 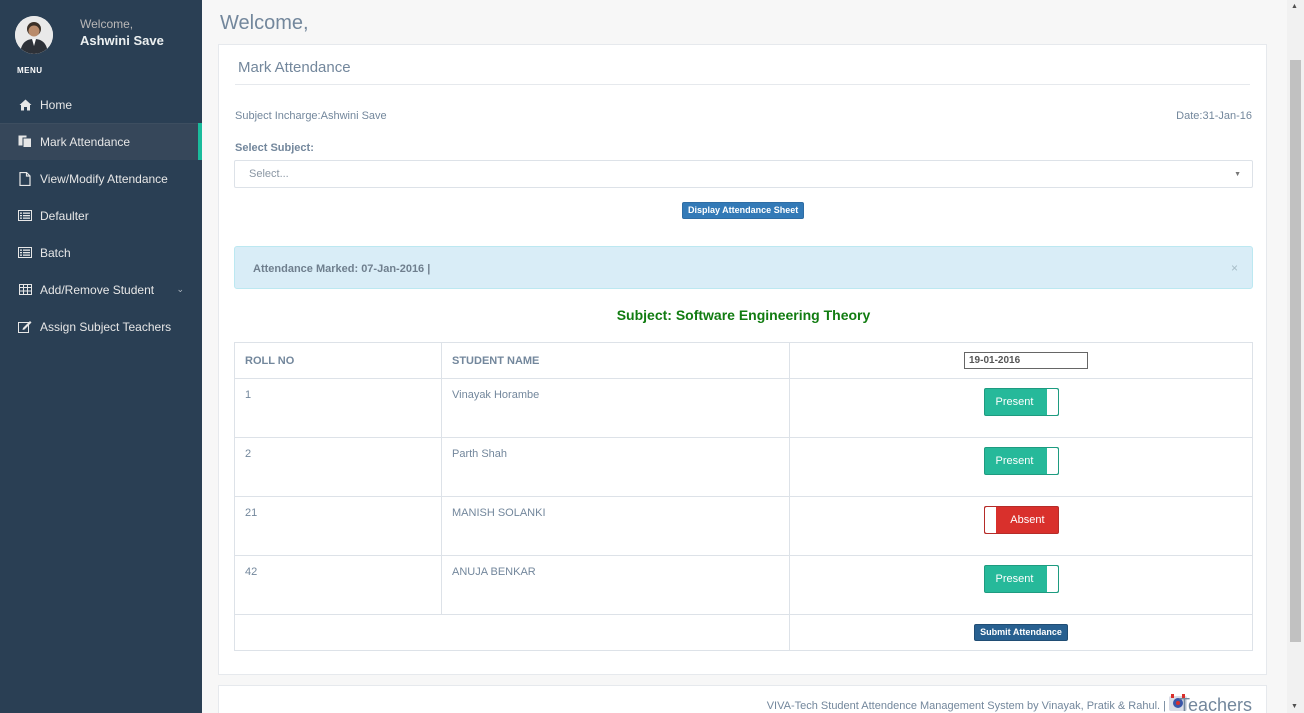 I want to click on name-cell: MANISH SOLANKI, so click(x=615, y=526).